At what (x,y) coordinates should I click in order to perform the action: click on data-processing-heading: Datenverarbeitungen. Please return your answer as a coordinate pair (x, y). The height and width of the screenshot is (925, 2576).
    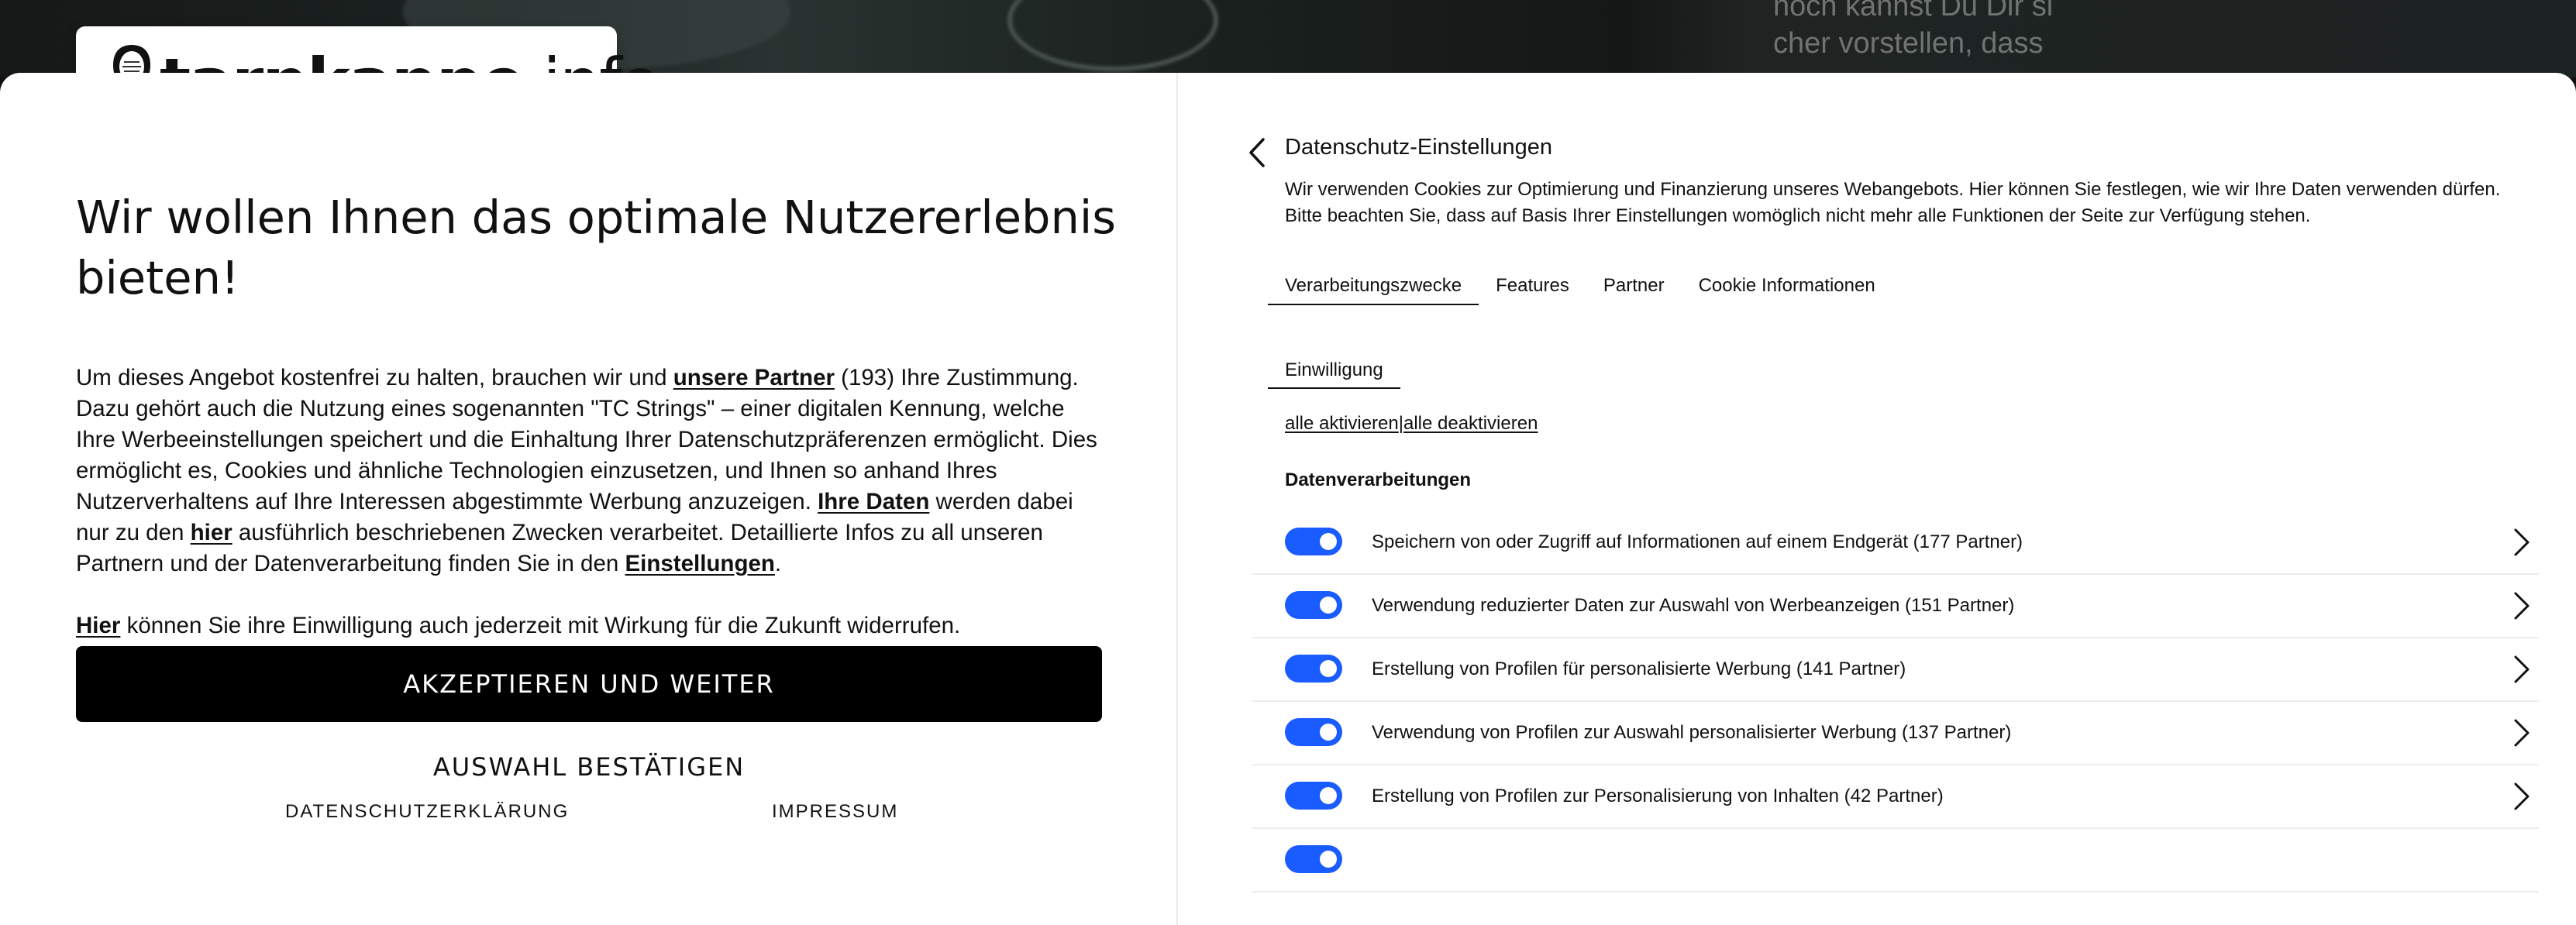
    Looking at the image, I should click on (1378, 479).